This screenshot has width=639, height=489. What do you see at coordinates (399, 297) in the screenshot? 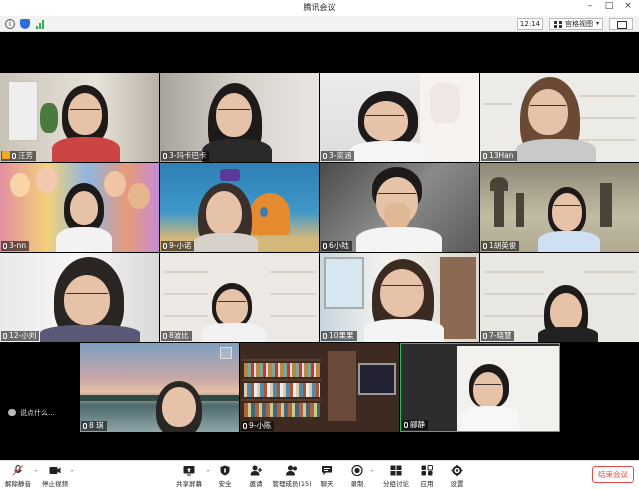
I see `video-tile: 10果果` at bounding box center [399, 297].